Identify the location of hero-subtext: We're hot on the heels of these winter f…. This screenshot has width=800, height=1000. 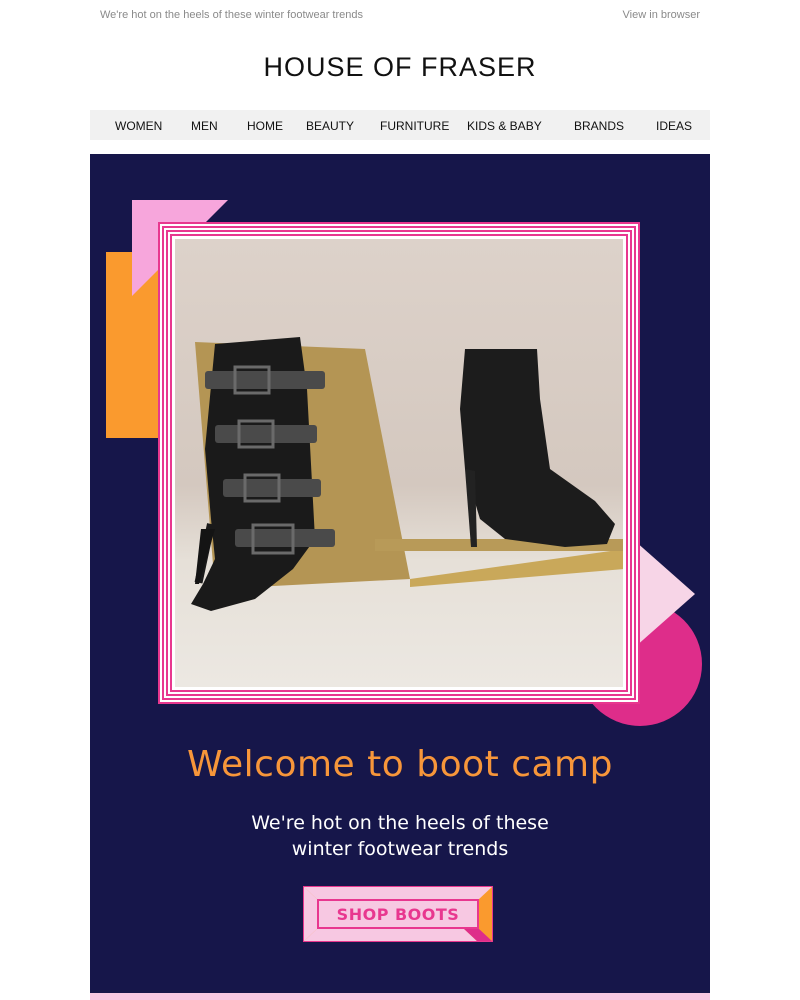
(400, 836).